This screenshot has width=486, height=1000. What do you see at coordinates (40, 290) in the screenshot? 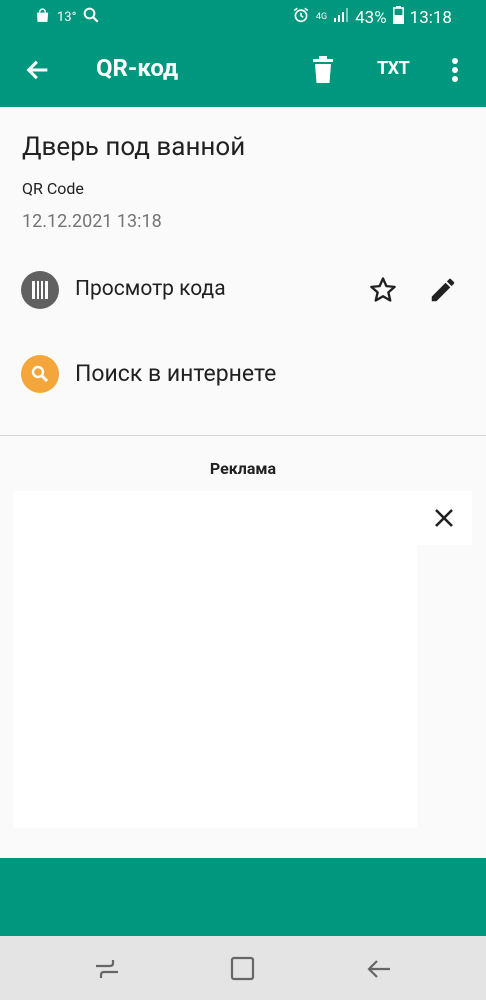
I see `barcode-icon` at bounding box center [40, 290].